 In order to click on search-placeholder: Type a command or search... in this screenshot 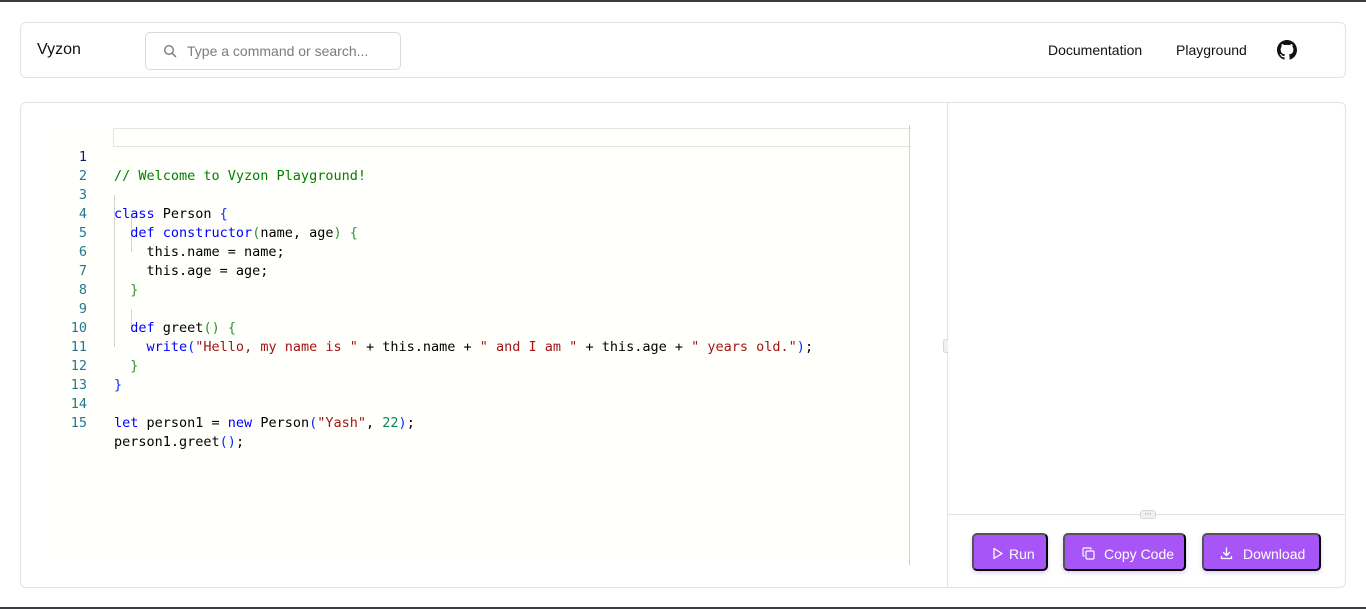, I will do `click(278, 51)`.